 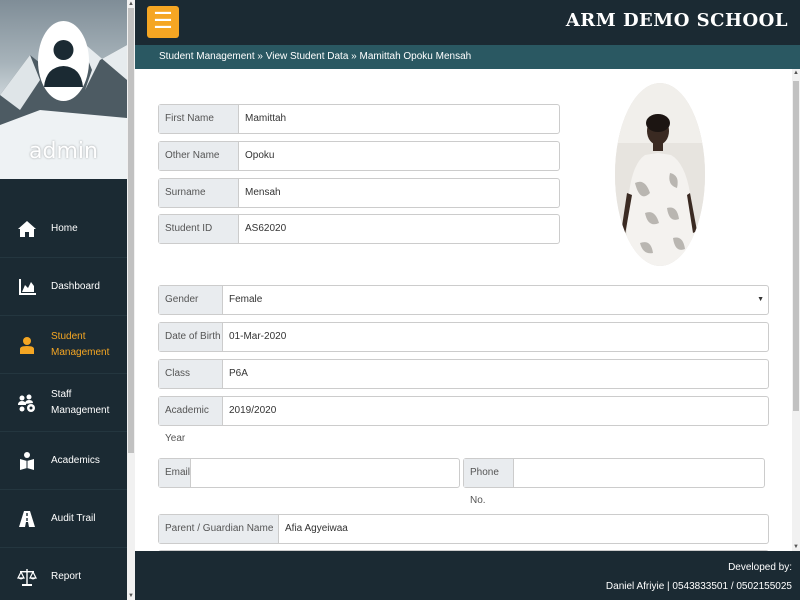 I want to click on sidebar-item-staff-management: Staff Management, so click(x=63, y=403).